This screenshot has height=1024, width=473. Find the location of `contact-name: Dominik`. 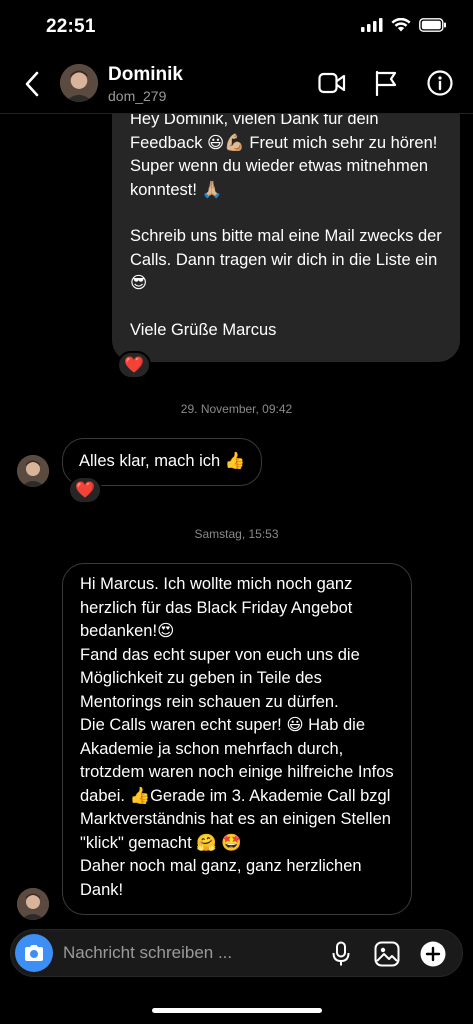

contact-name: Dominik is located at coordinates (145, 75).